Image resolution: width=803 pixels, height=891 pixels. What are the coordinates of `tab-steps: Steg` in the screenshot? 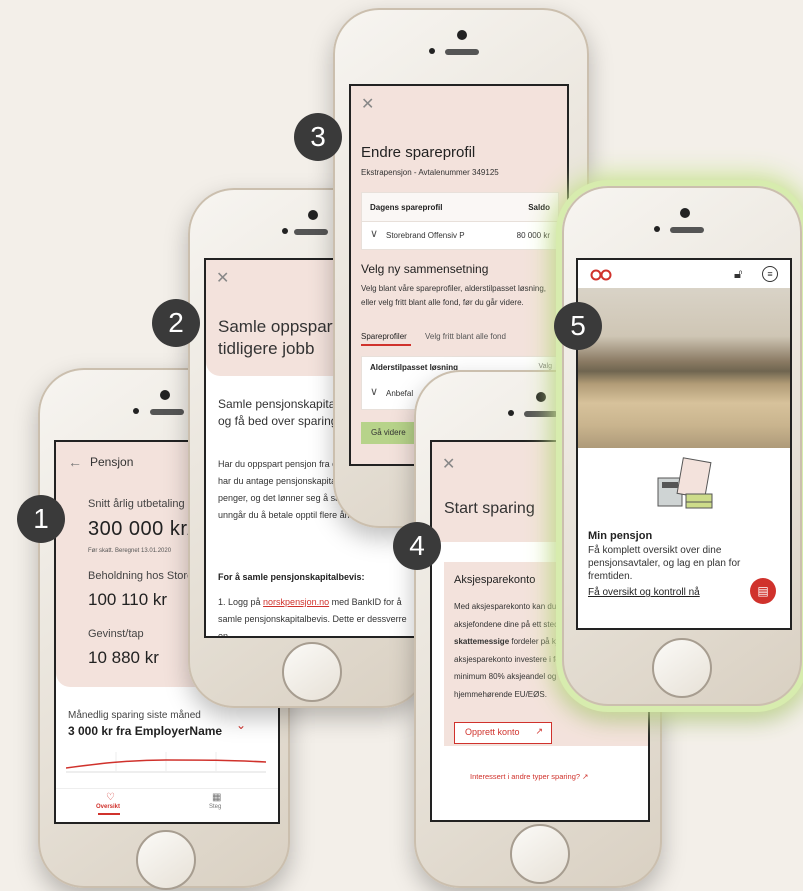 It's located at (215, 807).